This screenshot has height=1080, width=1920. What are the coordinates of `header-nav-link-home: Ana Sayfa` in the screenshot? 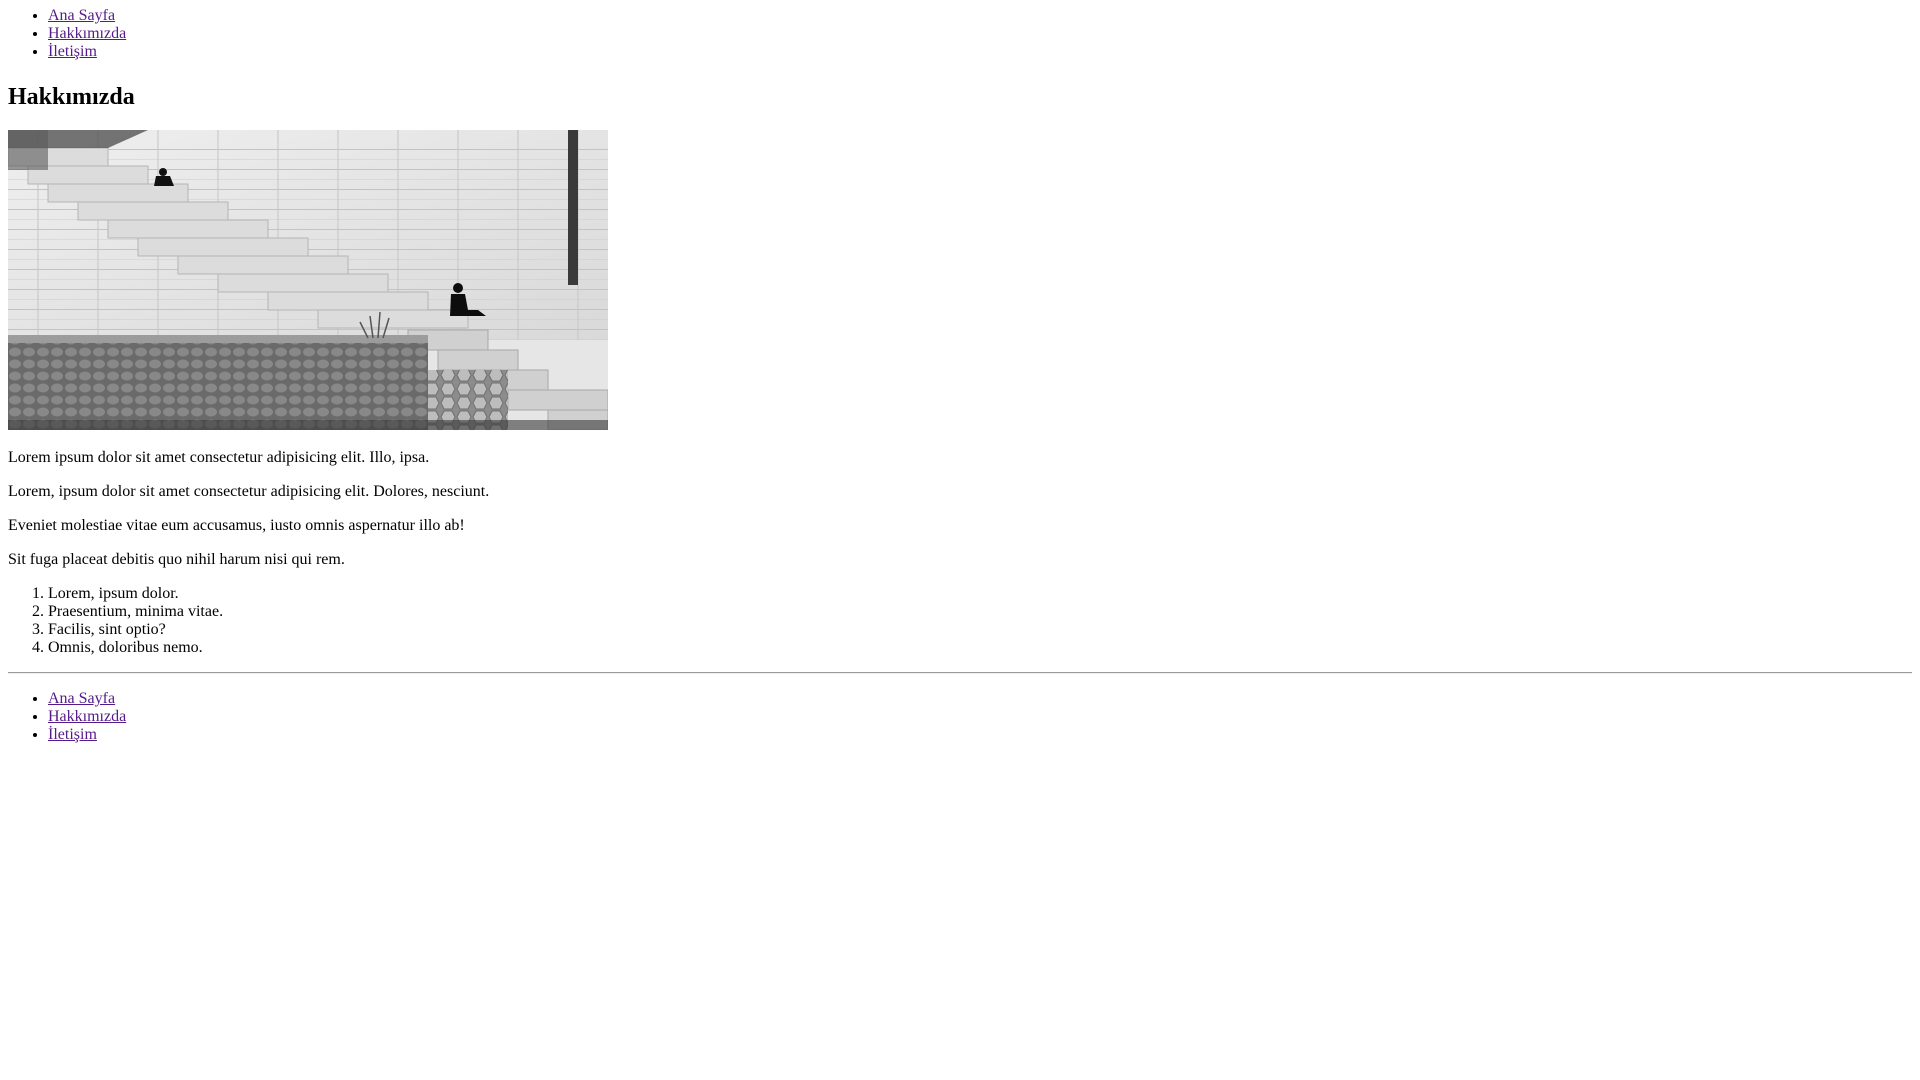 It's located at (81, 15).